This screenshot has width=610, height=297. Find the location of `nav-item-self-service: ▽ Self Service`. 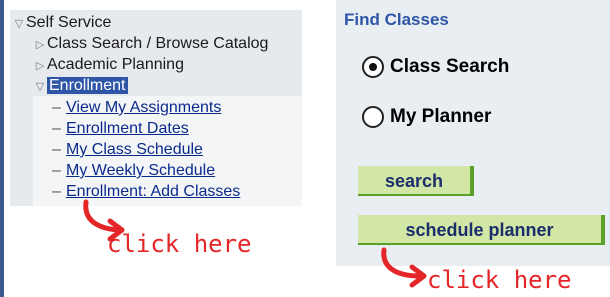

nav-item-self-service: ▽ Self Service is located at coordinates (62, 23).